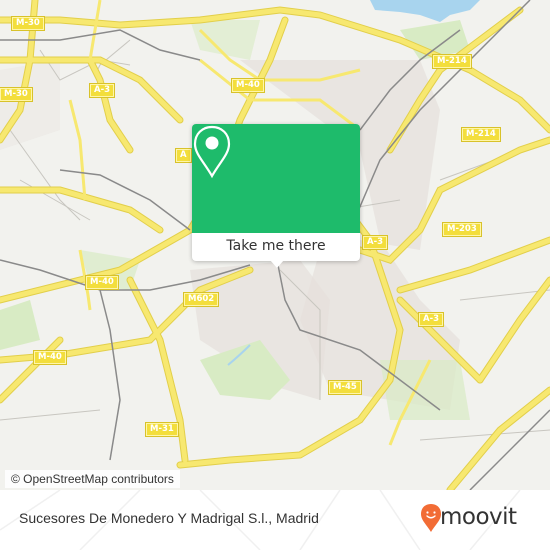 This screenshot has width=550, height=550. I want to click on road-label-m203: M-203, so click(462, 229).